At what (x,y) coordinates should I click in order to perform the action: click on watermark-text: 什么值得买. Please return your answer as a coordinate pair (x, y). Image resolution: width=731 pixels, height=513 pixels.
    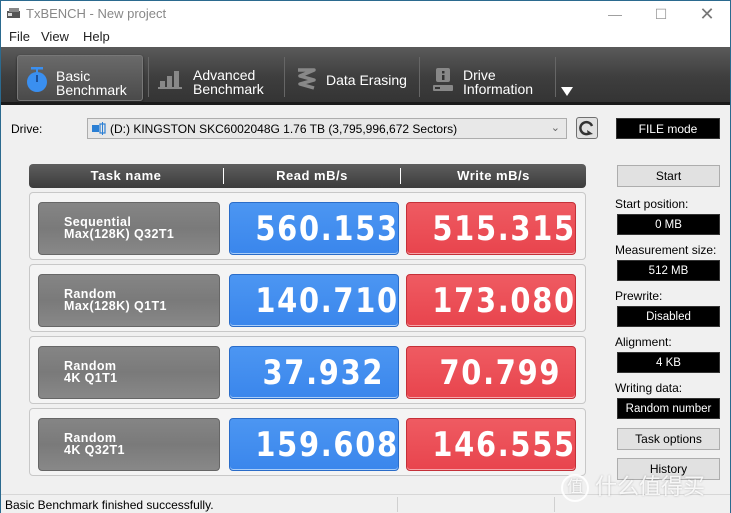
    Looking at the image, I should click on (650, 486).